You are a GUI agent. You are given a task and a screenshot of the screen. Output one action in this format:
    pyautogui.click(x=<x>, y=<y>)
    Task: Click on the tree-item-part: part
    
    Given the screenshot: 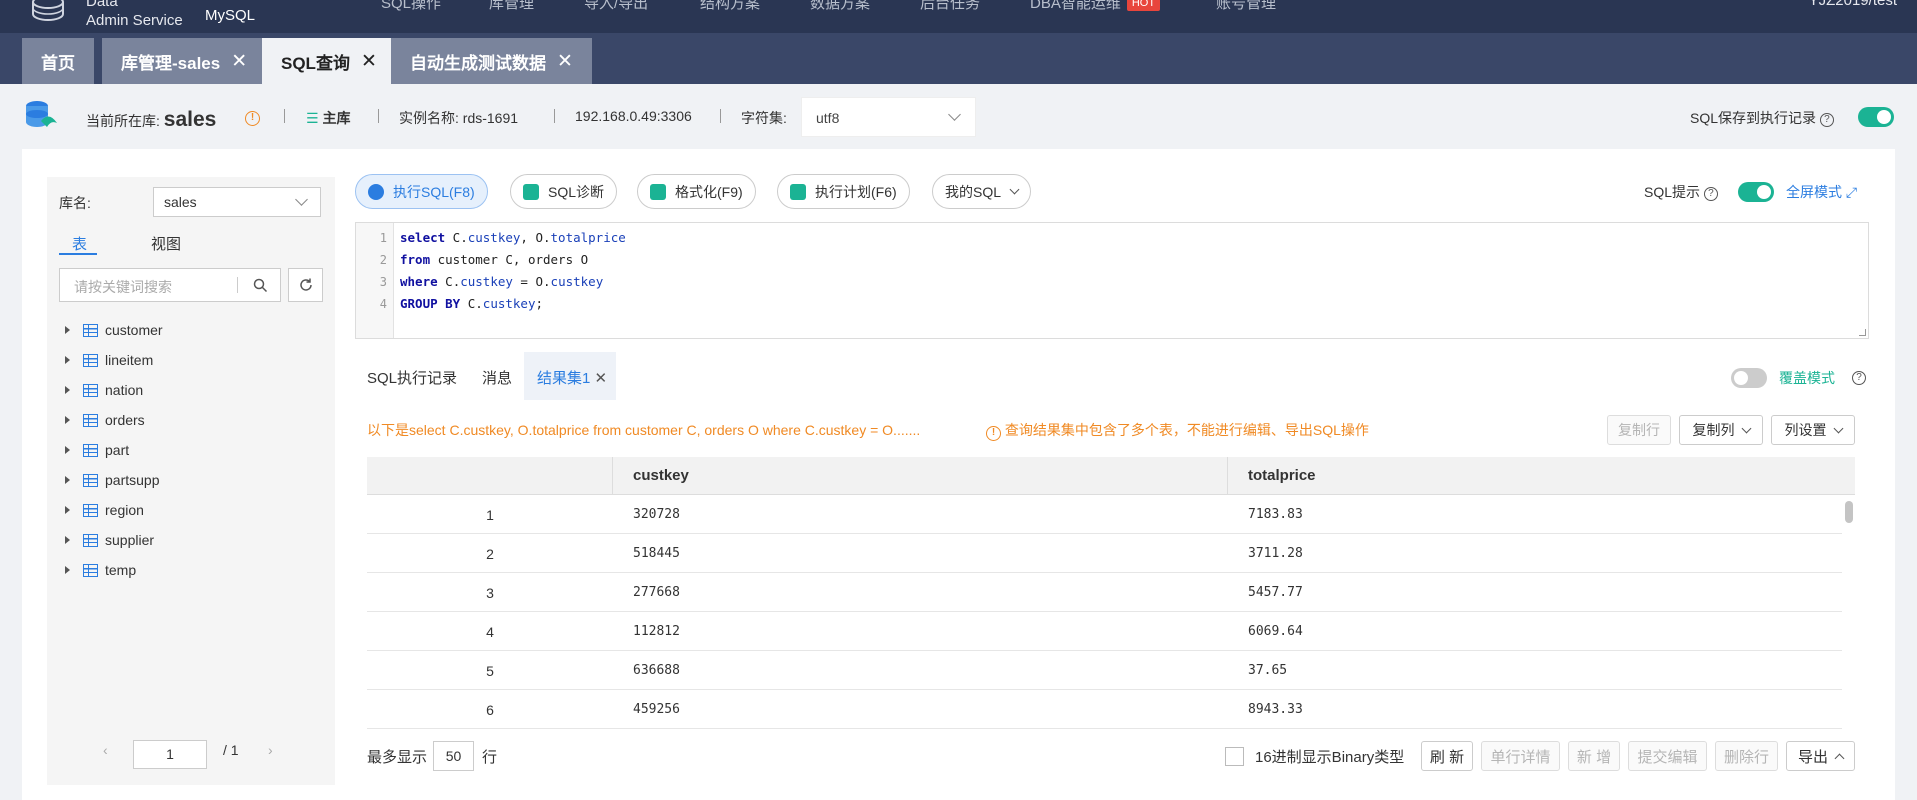 What is the action you would take?
    pyautogui.click(x=88, y=450)
    